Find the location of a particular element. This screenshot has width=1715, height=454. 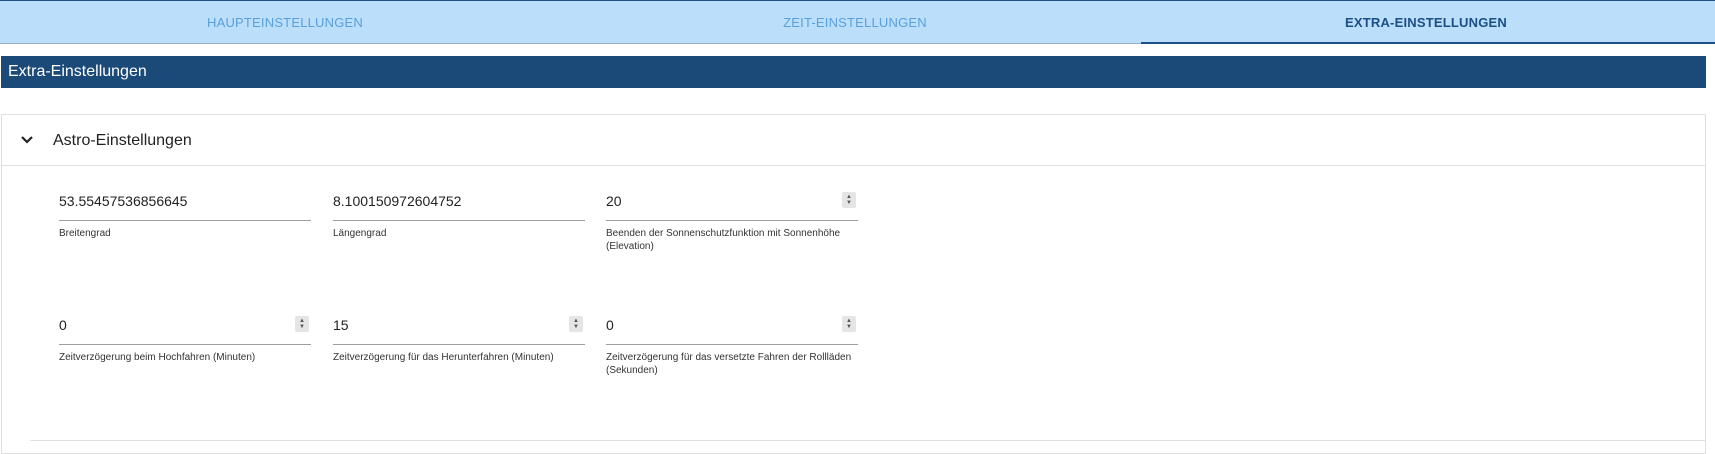

latitude-underline is located at coordinates (185, 220).